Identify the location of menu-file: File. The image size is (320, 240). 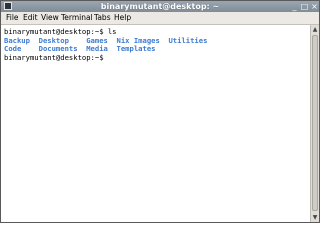
(12, 18).